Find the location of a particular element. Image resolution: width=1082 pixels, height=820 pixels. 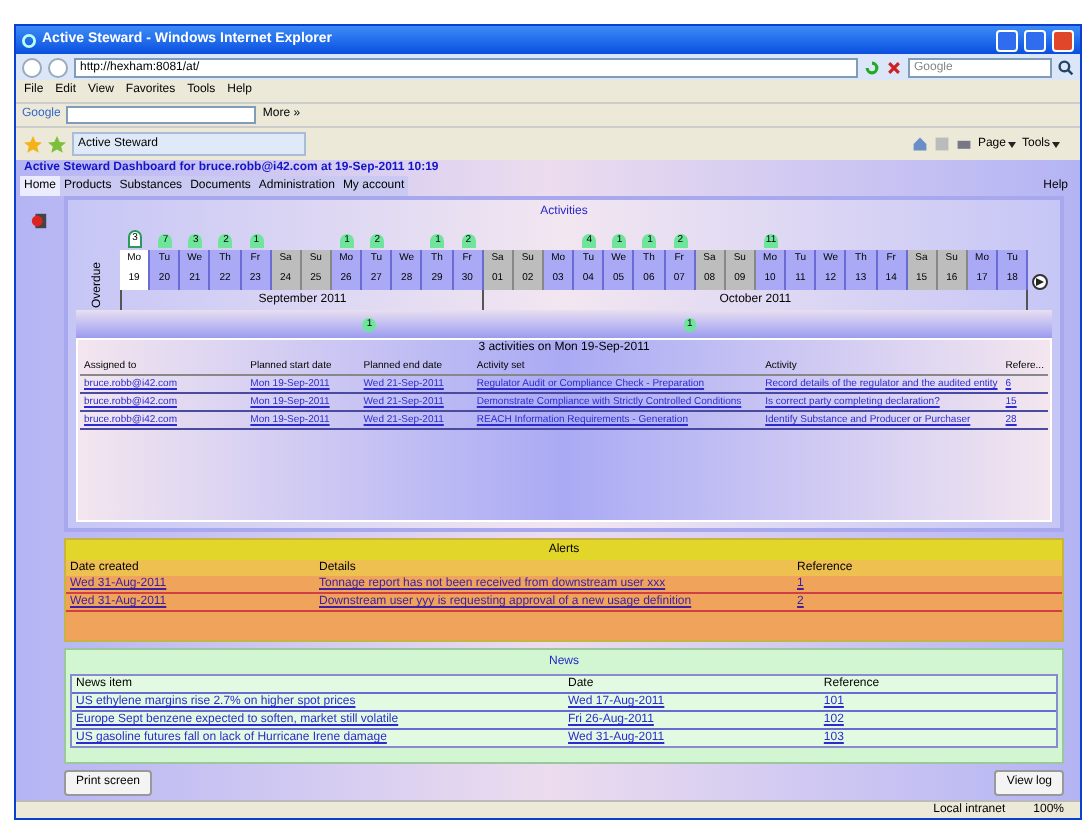

forward-button is located at coordinates (58, 67).